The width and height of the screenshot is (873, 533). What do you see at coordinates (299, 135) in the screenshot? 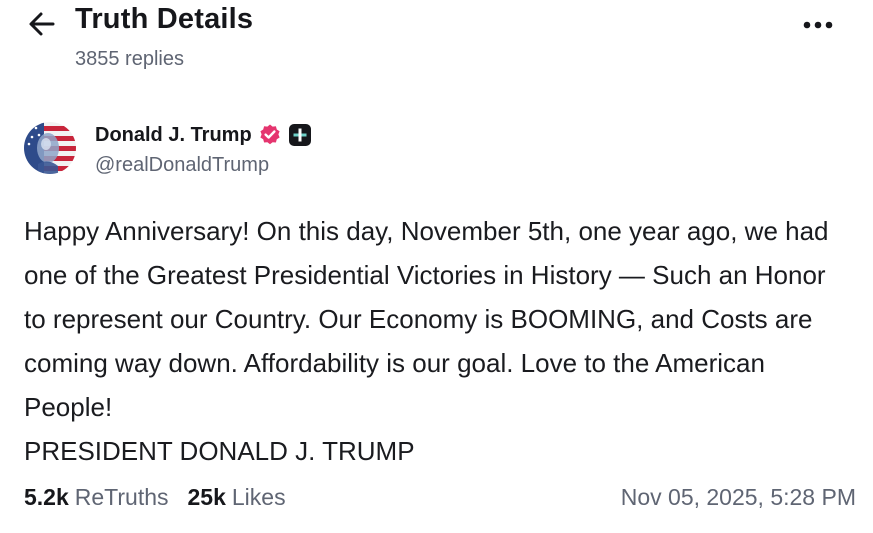
I see `truth-plus-badge-icon` at bounding box center [299, 135].